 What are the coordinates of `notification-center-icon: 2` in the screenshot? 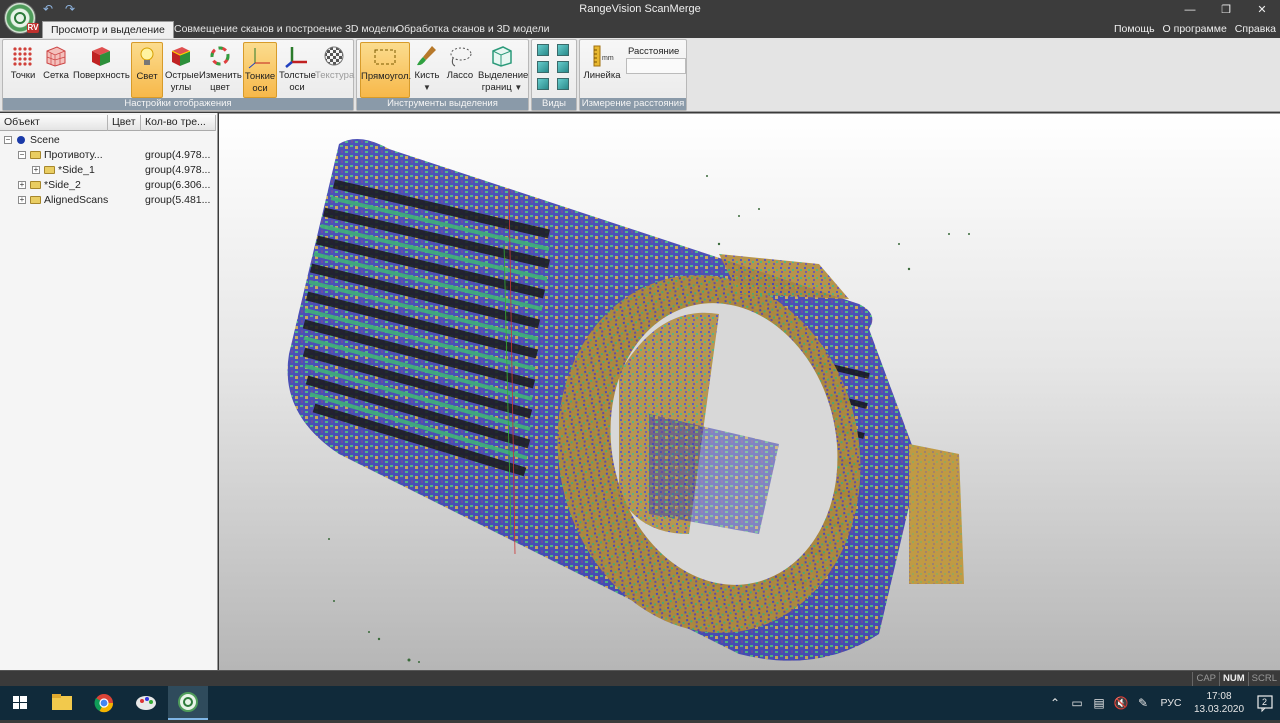 It's located at (1265, 703).